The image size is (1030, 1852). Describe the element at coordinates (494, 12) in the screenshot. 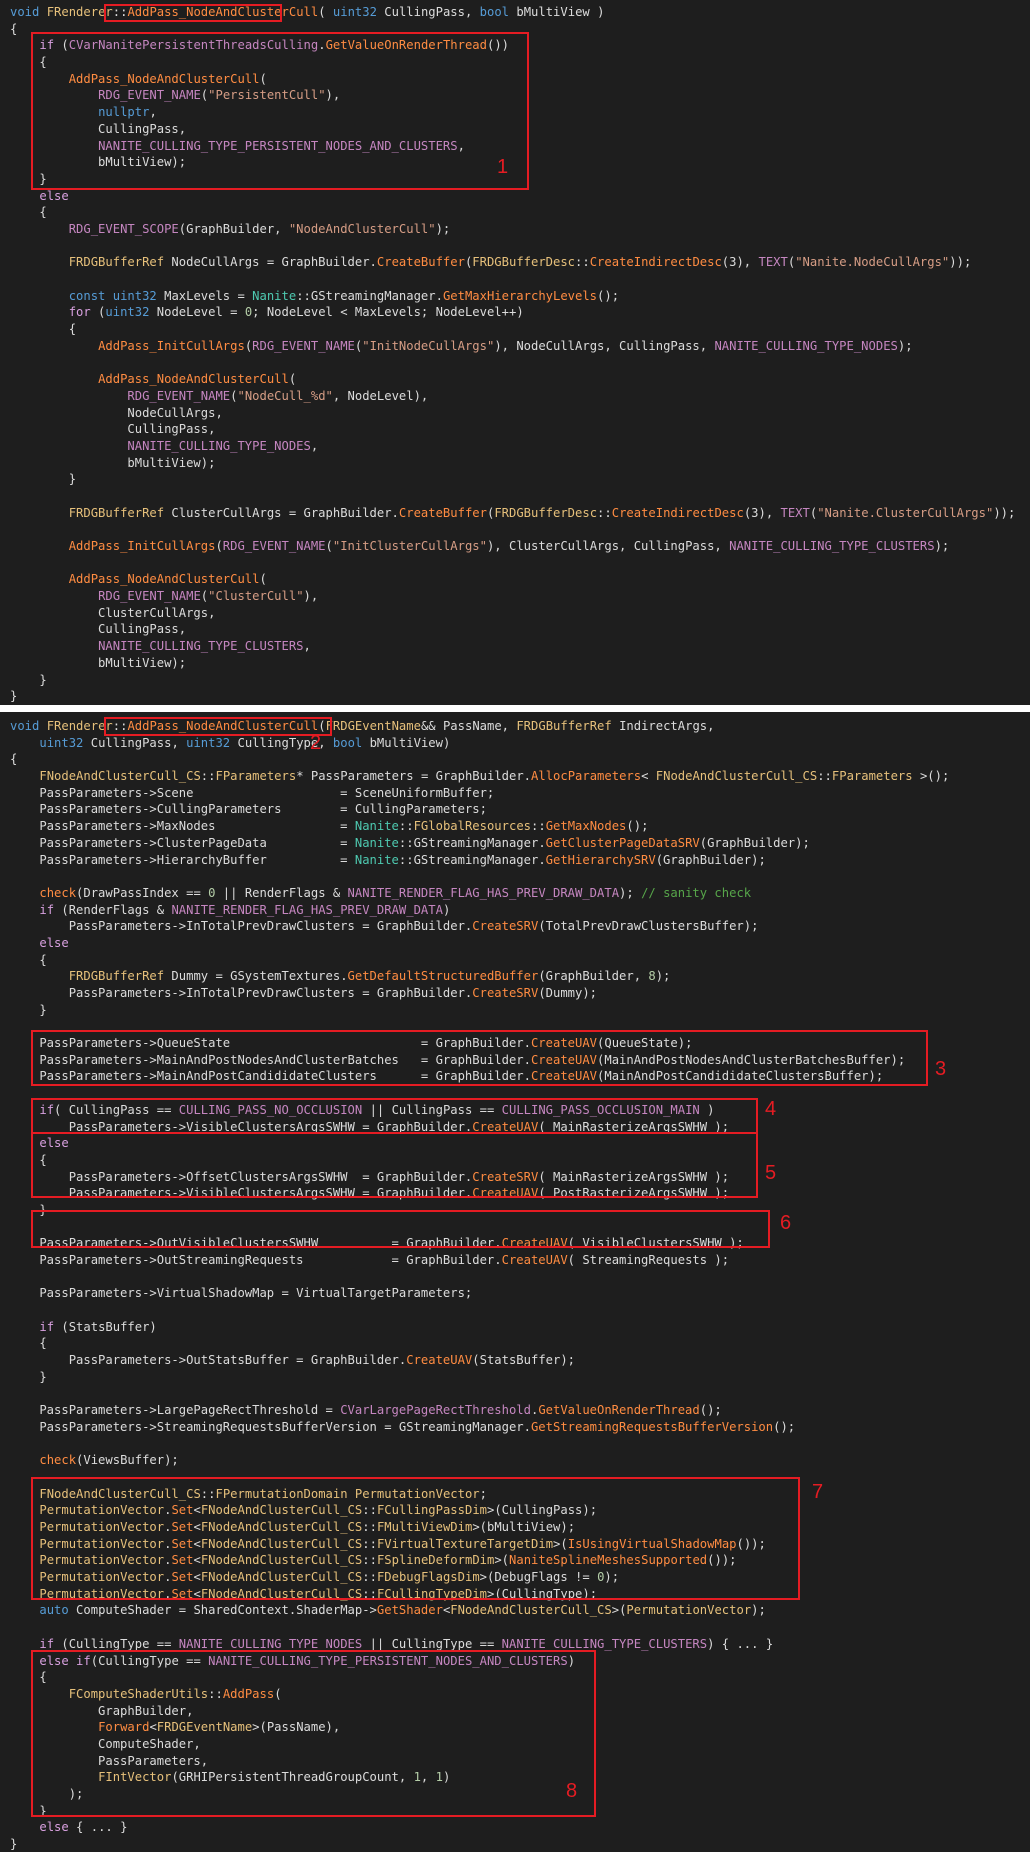

I see `code-token: bool` at that location.